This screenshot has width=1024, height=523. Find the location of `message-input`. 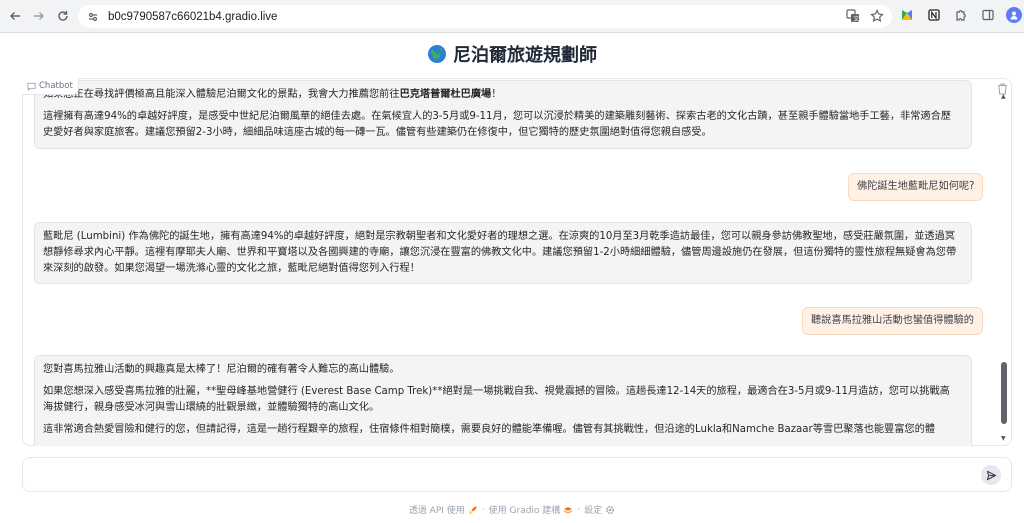

message-input is located at coordinates (503, 475).